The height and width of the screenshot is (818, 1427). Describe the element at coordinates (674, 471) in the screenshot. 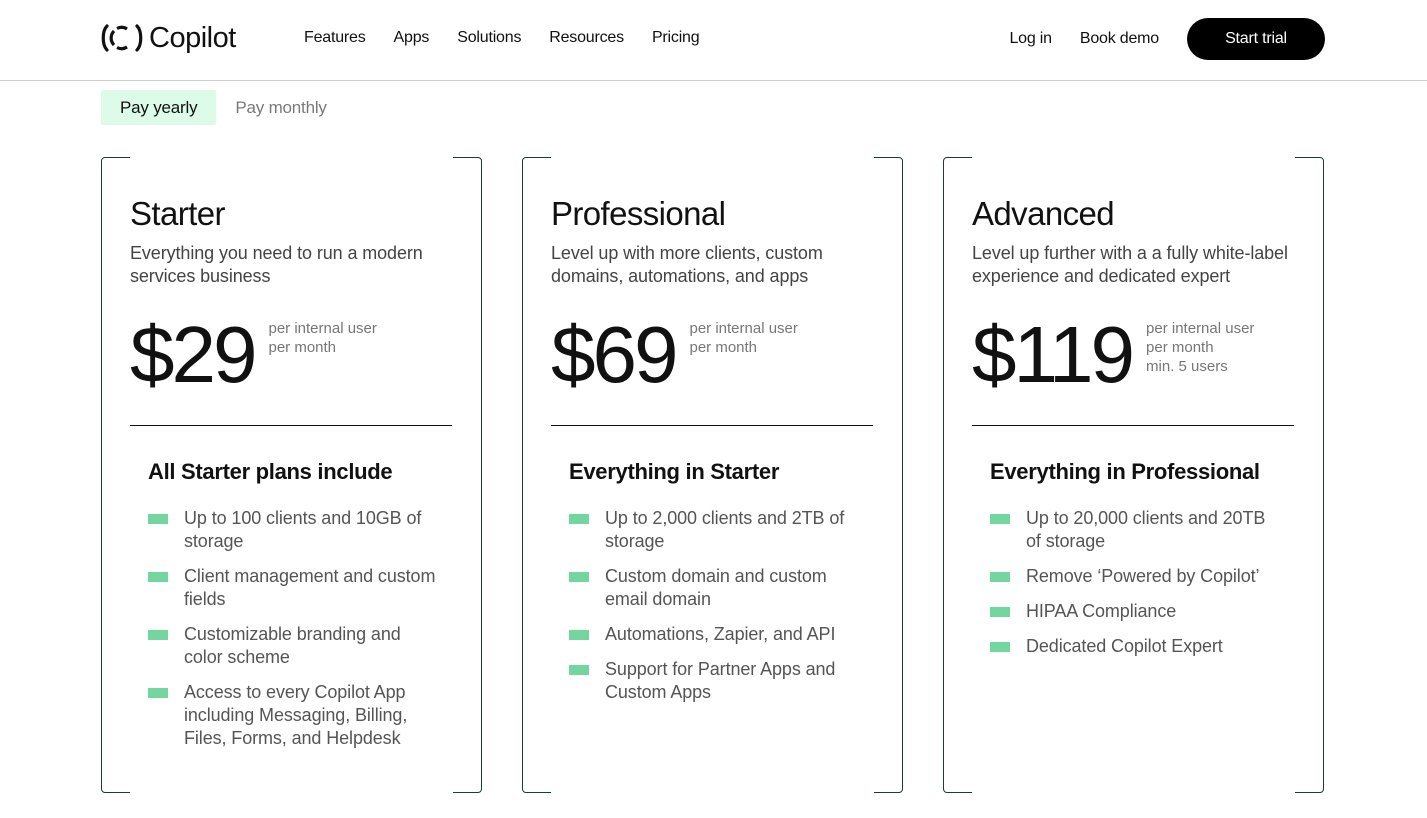

I see `includes-title: Everything in Starter` at that location.